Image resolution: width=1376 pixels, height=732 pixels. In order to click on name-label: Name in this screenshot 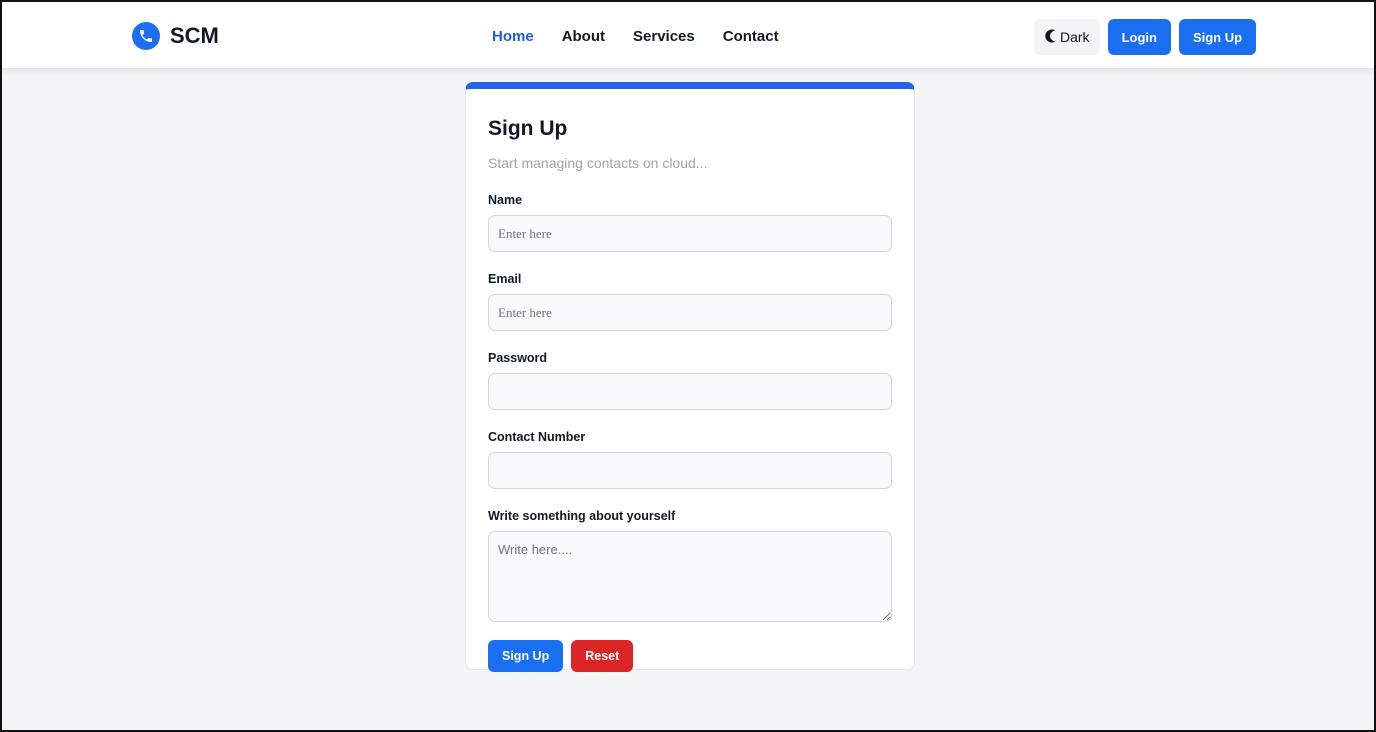, I will do `click(505, 200)`.